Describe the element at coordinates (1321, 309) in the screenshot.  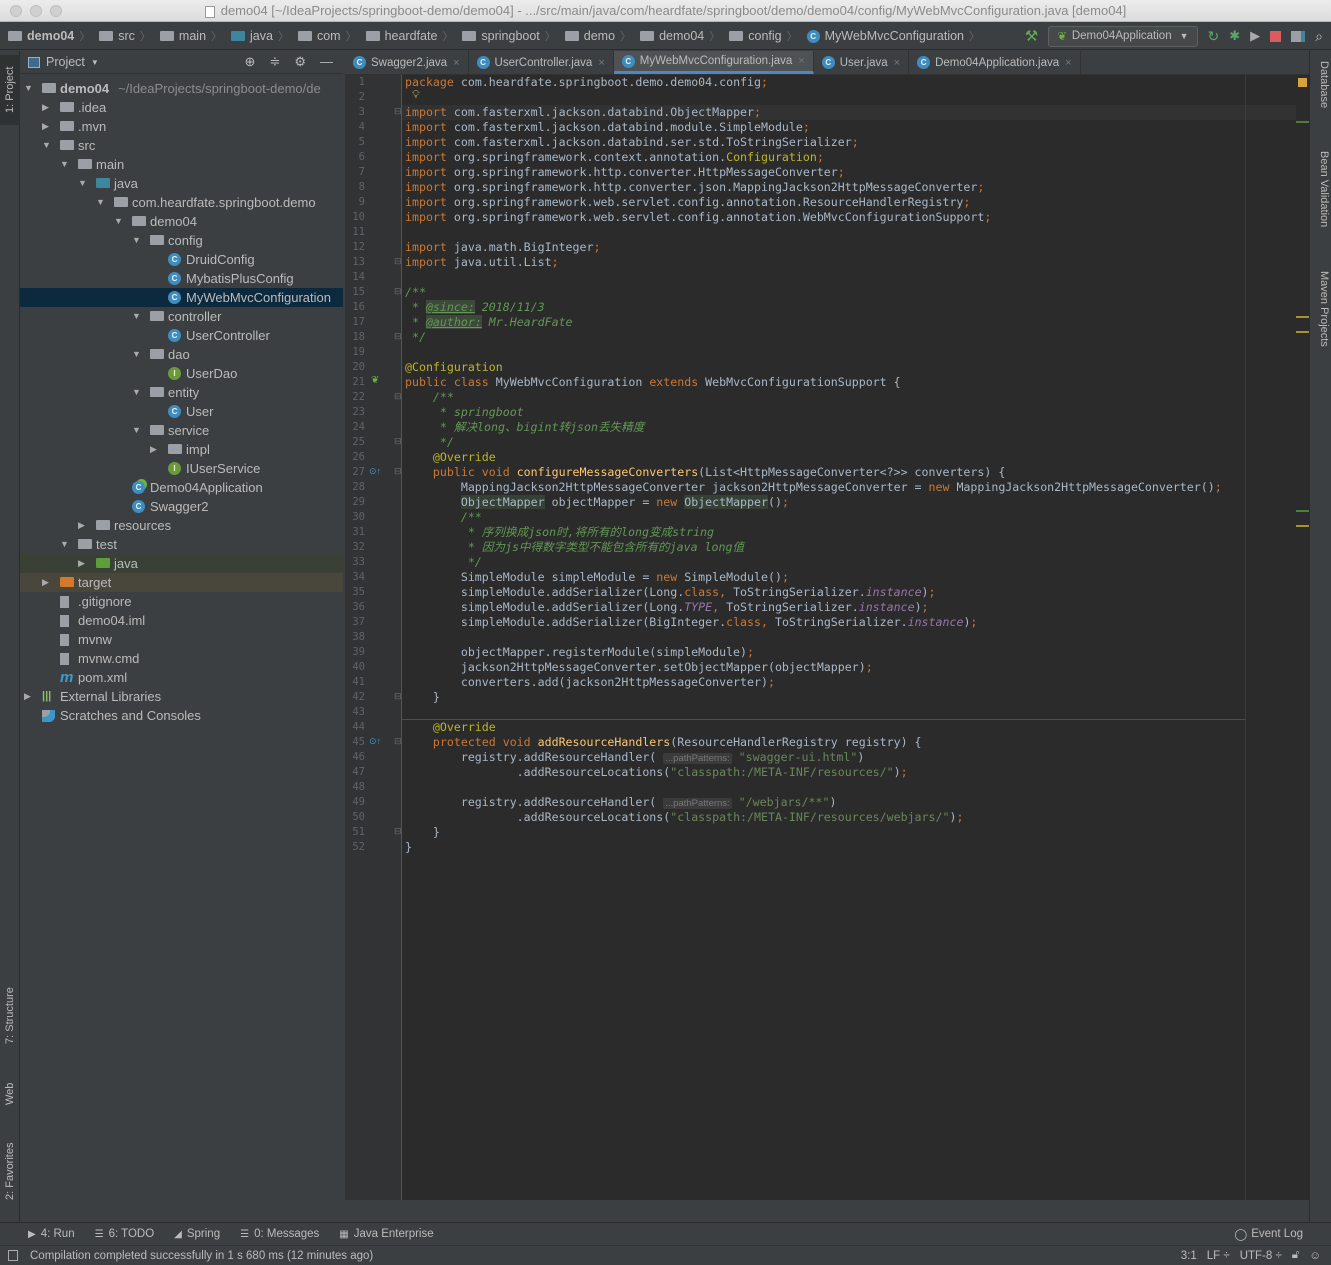
I see `tool-tab-maven-projects: Maven Projects` at that location.